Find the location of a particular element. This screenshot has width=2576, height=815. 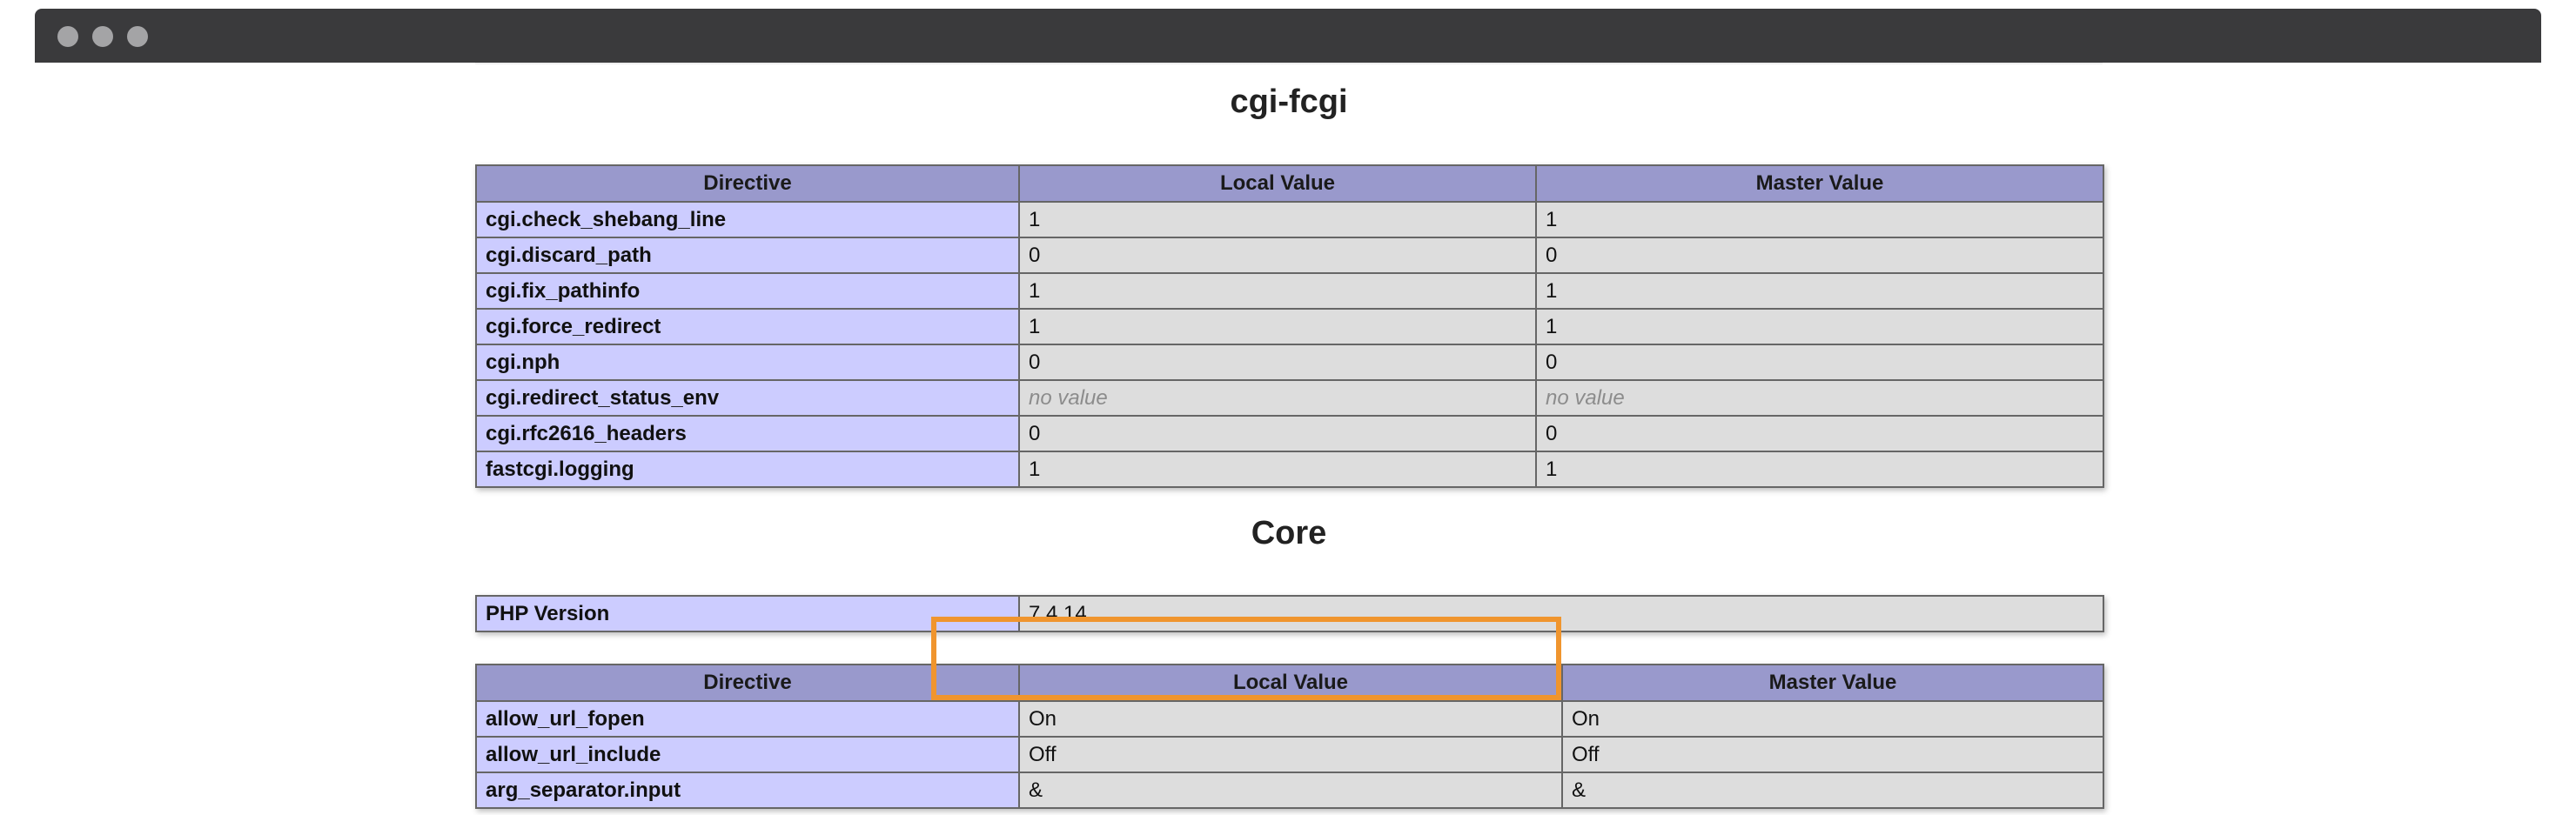

php-version-table: PHP Version 7.4.14 is located at coordinates (1289, 613).